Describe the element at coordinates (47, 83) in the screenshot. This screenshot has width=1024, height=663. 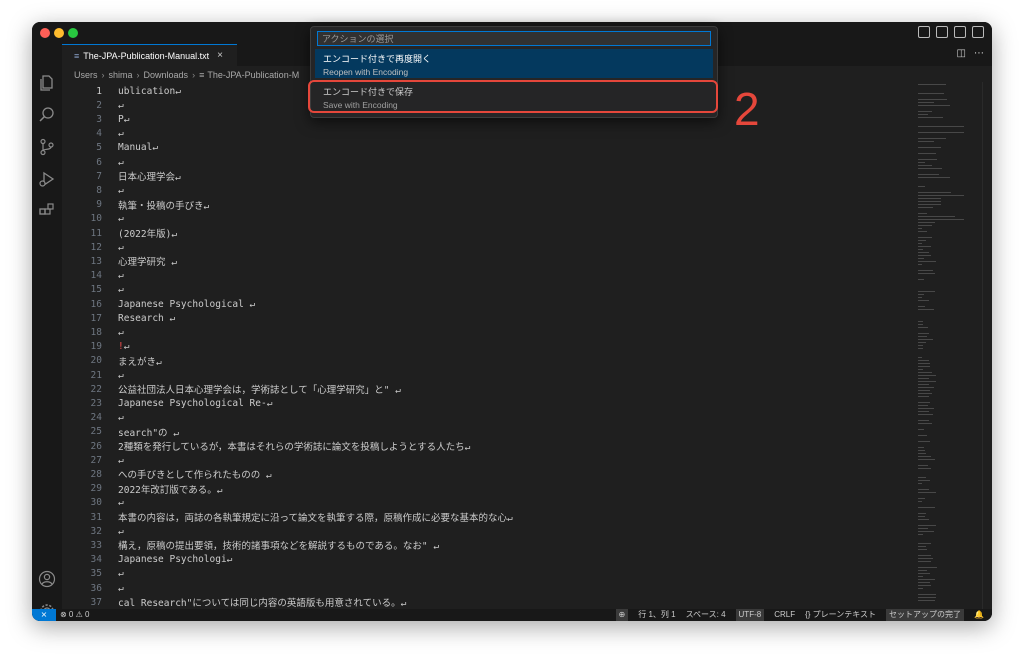
I see `explorer-icon` at that location.